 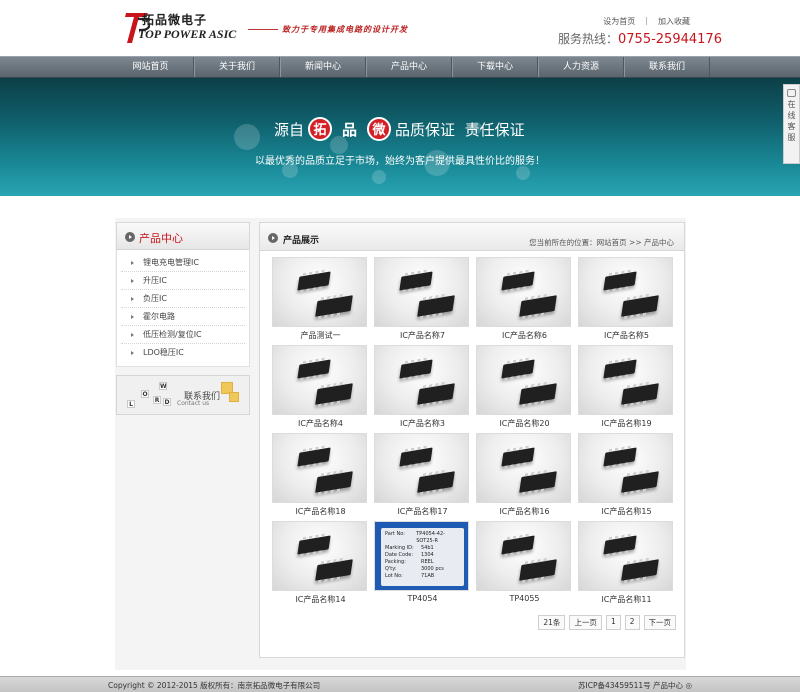 I want to click on copyright-text: Copyright © 2012-2015 版权所有：南京拓品微电子有限公司, so click(x=214, y=685).